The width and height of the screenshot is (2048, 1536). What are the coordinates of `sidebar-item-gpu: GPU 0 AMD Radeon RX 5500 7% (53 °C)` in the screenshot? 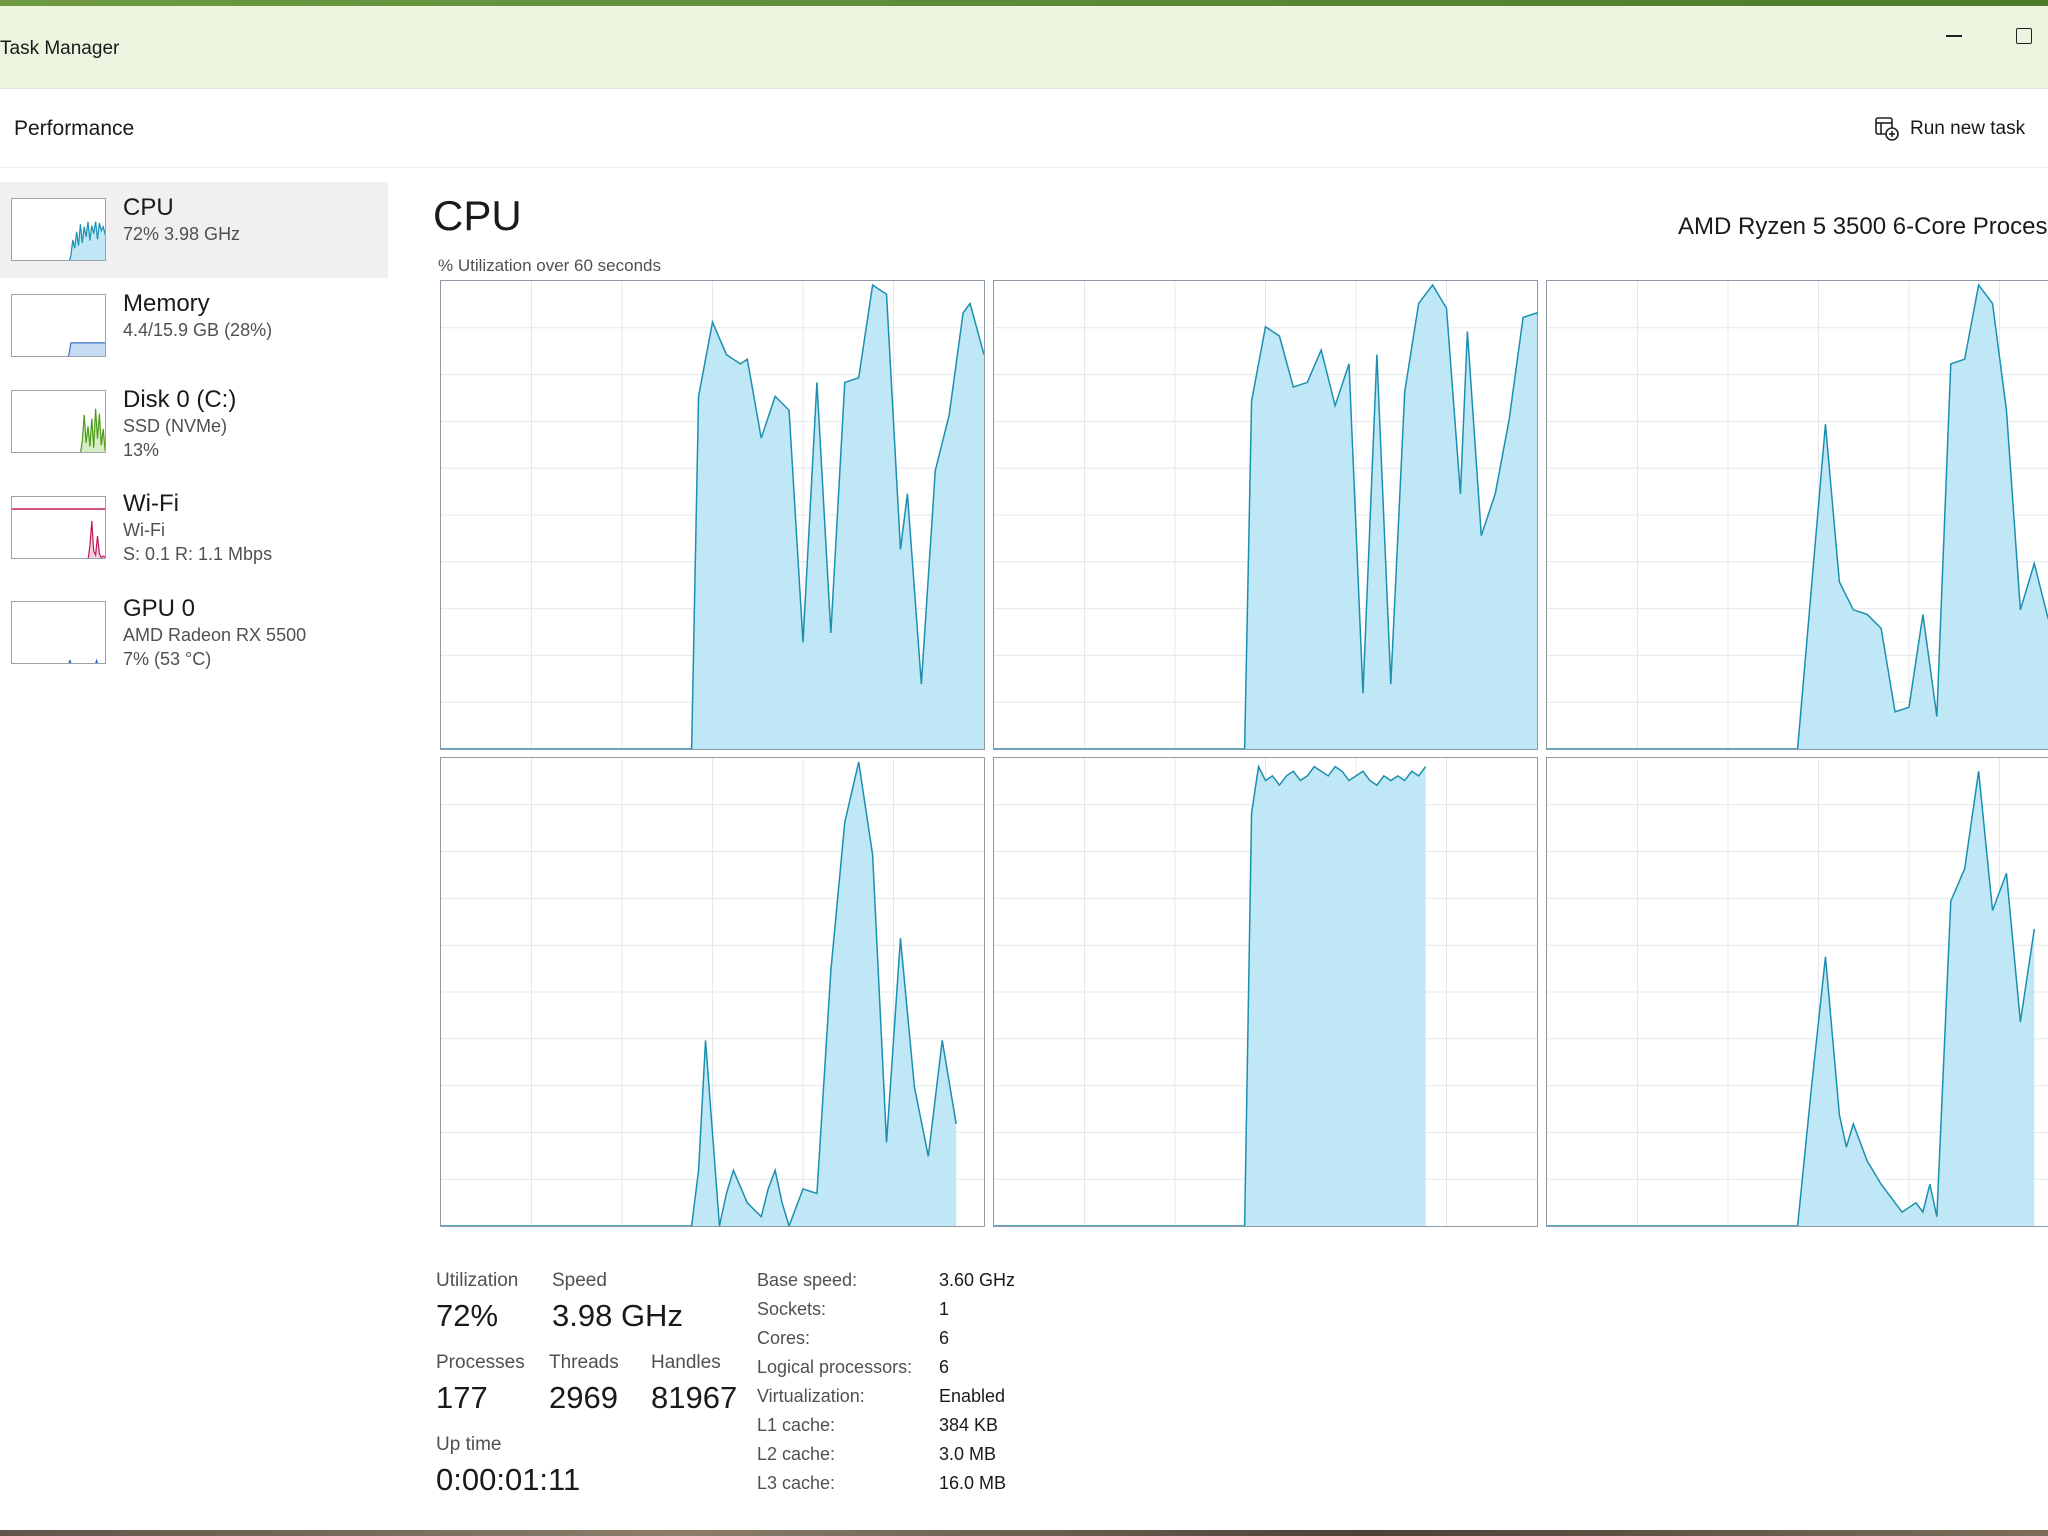 It's located at (194, 633).